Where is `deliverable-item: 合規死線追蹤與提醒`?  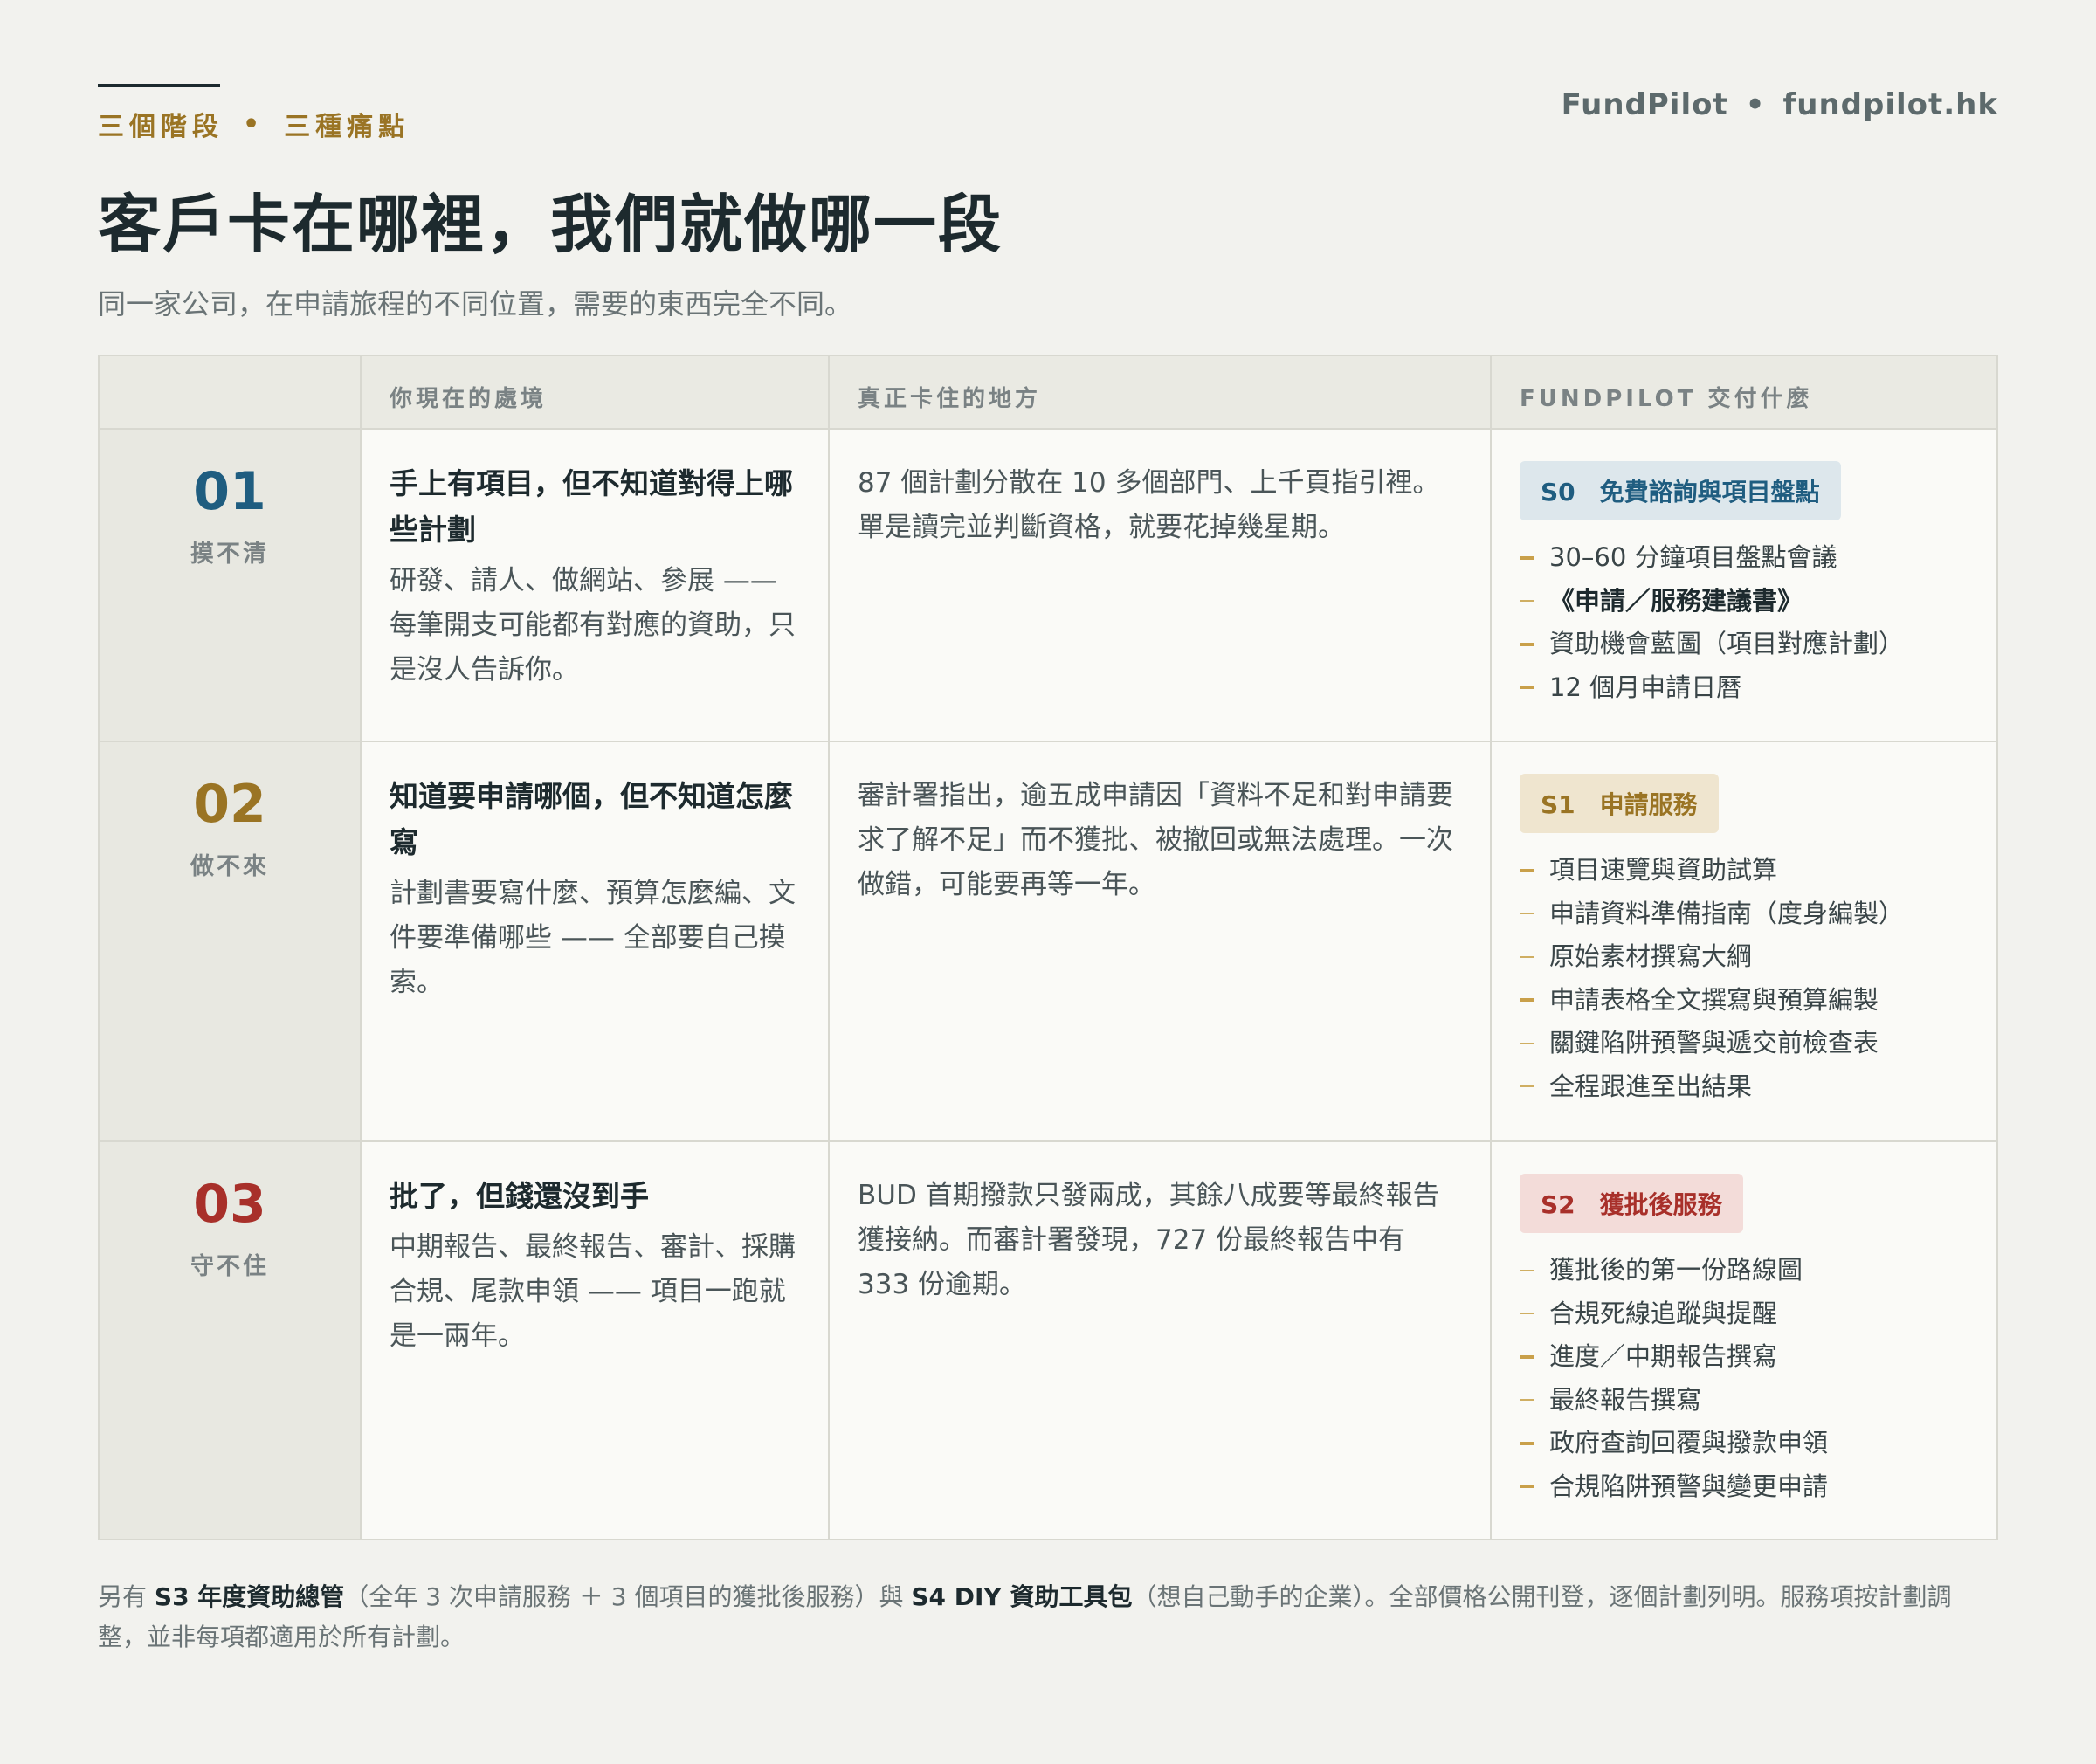
deliverable-item: 合規死線追蹤與提醒 is located at coordinates (1746, 1314).